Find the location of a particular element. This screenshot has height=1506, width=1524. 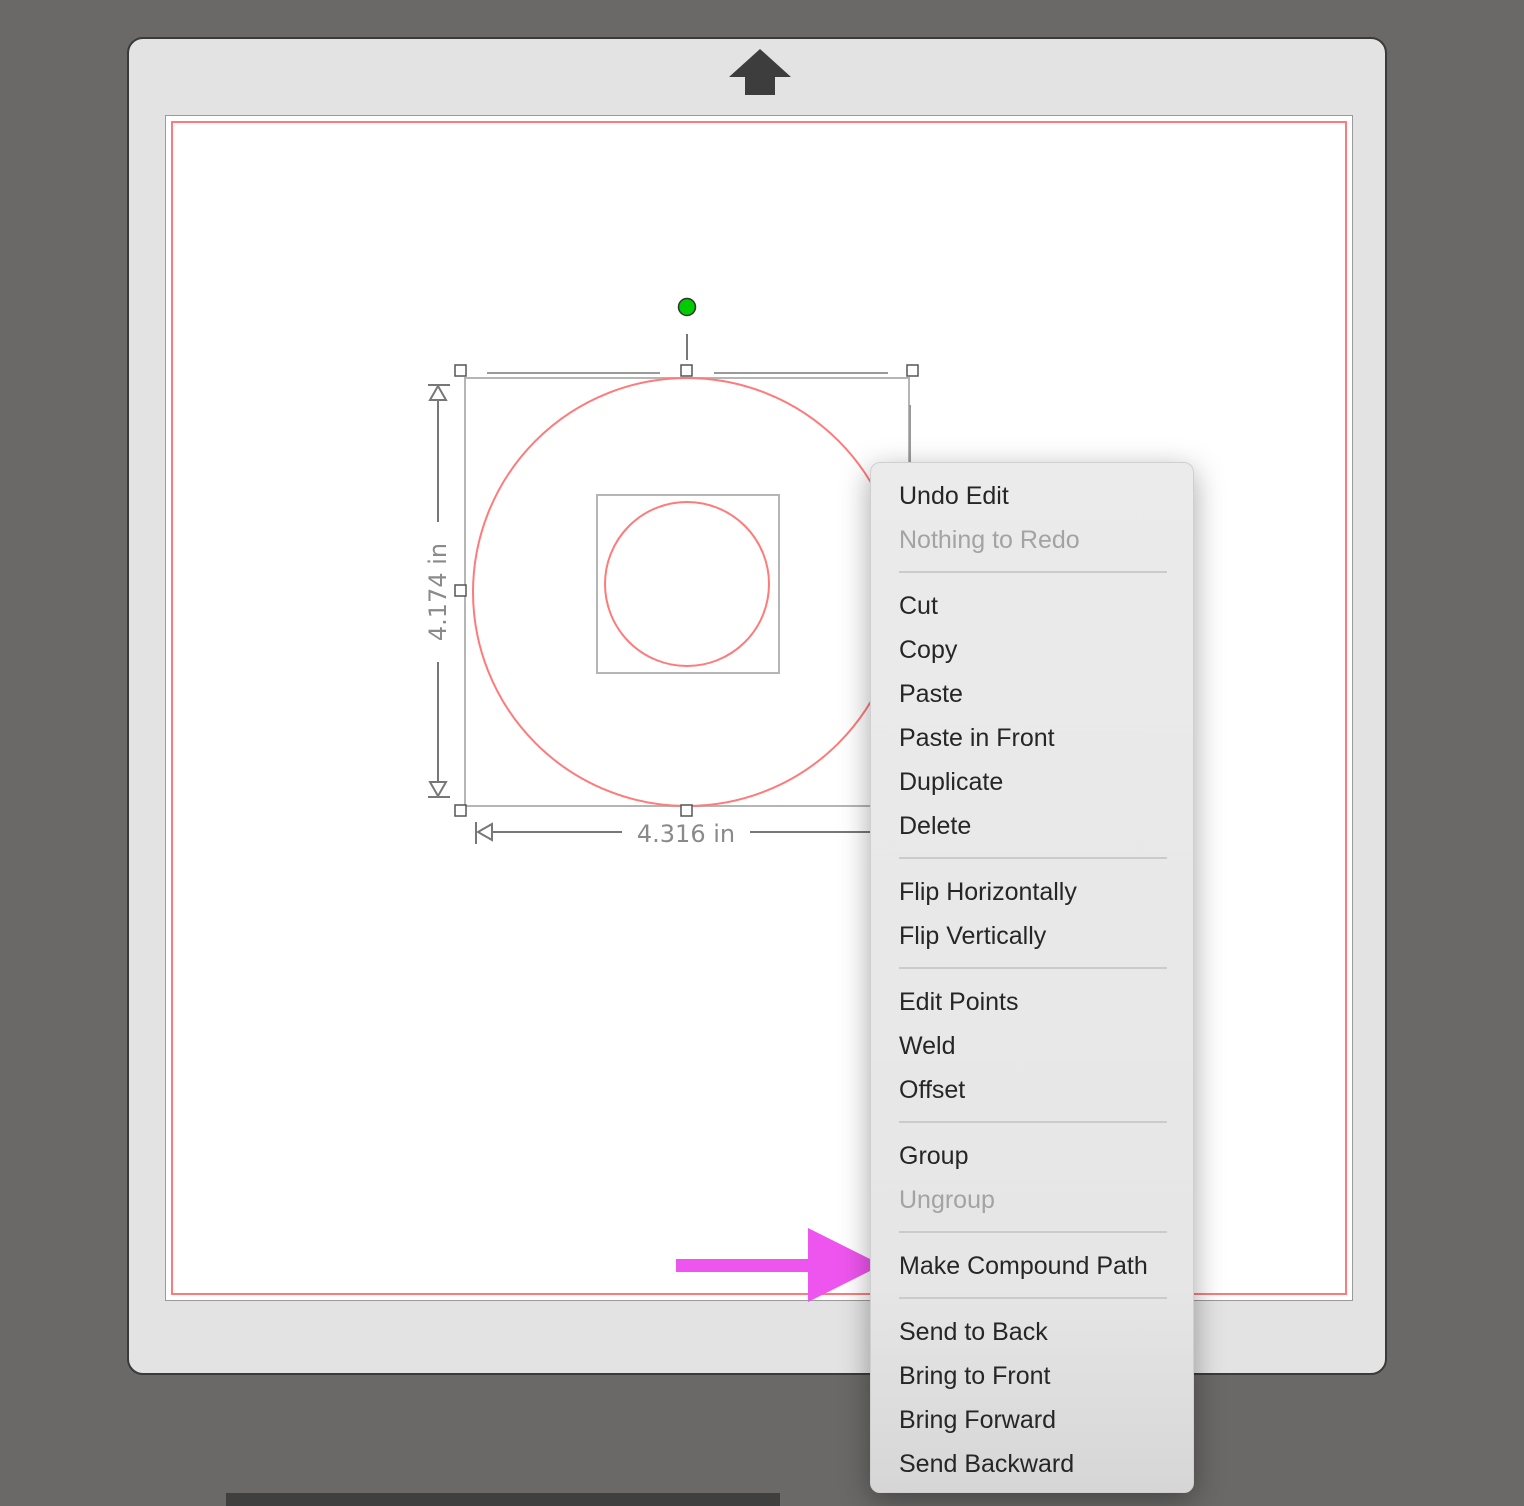

annotation-arrow-shaft is located at coordinates (746, 1265).